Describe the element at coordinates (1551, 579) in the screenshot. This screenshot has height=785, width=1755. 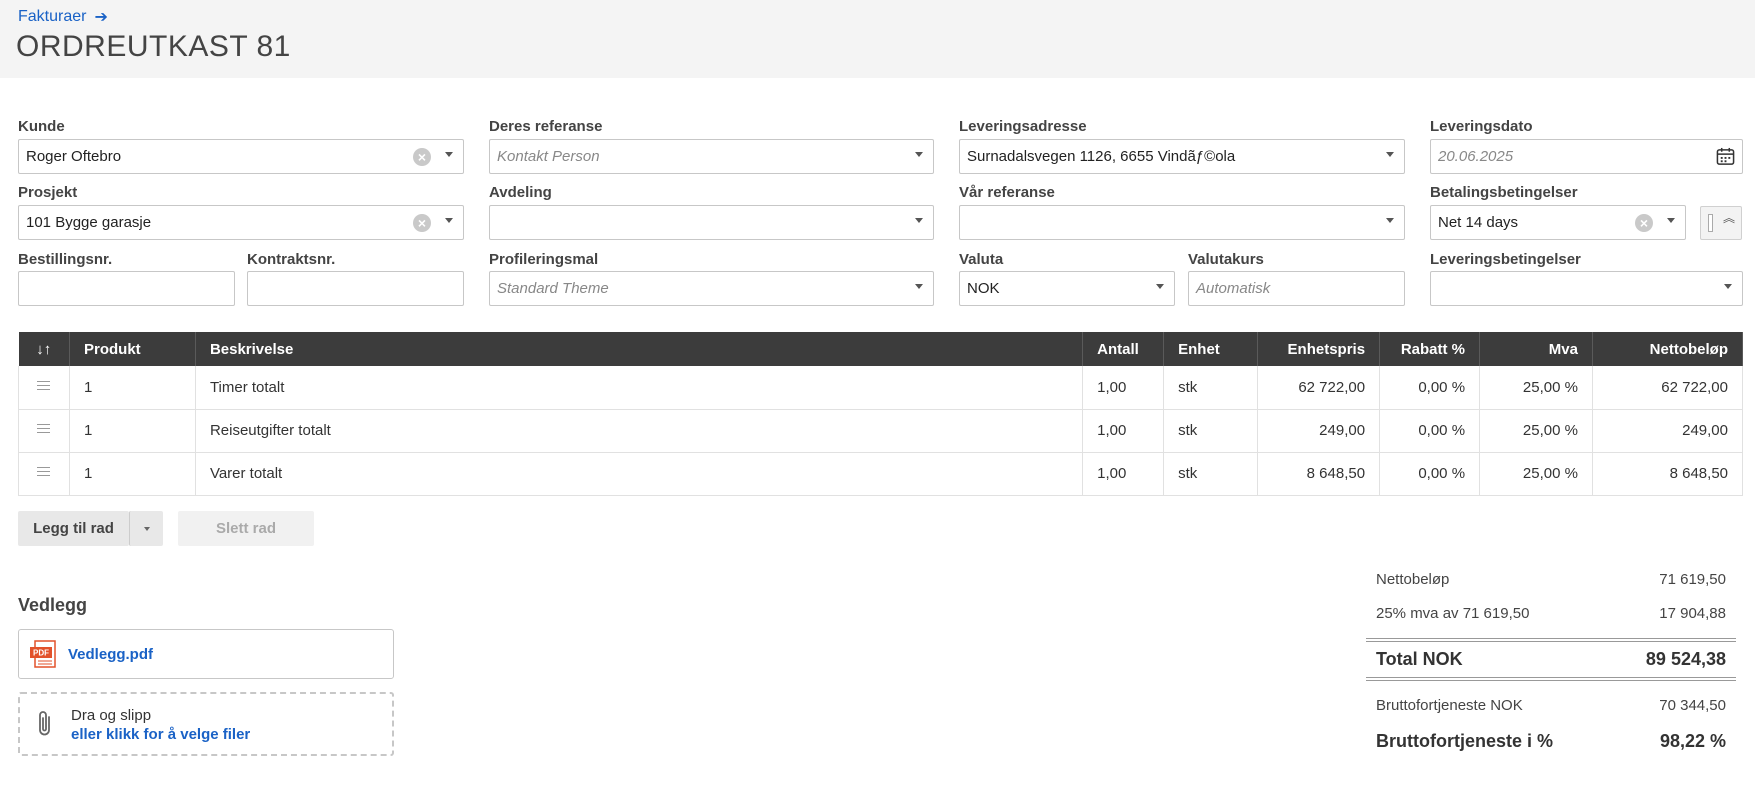
I see `netto-total-row: Nettobeløp 71 619,50` at that location.